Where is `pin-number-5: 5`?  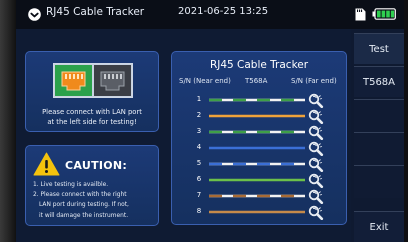
pin-number-5: 5 is located at coordinates (199, 163).